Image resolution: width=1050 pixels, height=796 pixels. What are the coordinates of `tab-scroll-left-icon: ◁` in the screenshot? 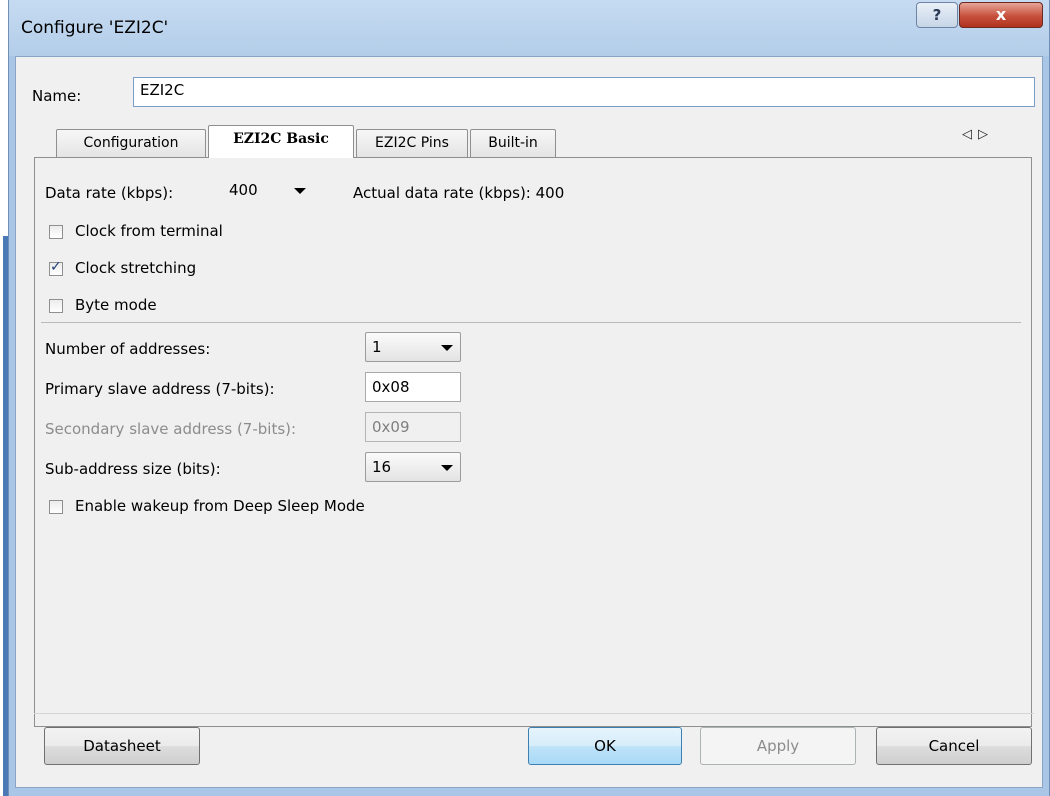 It's located at (970, 134).